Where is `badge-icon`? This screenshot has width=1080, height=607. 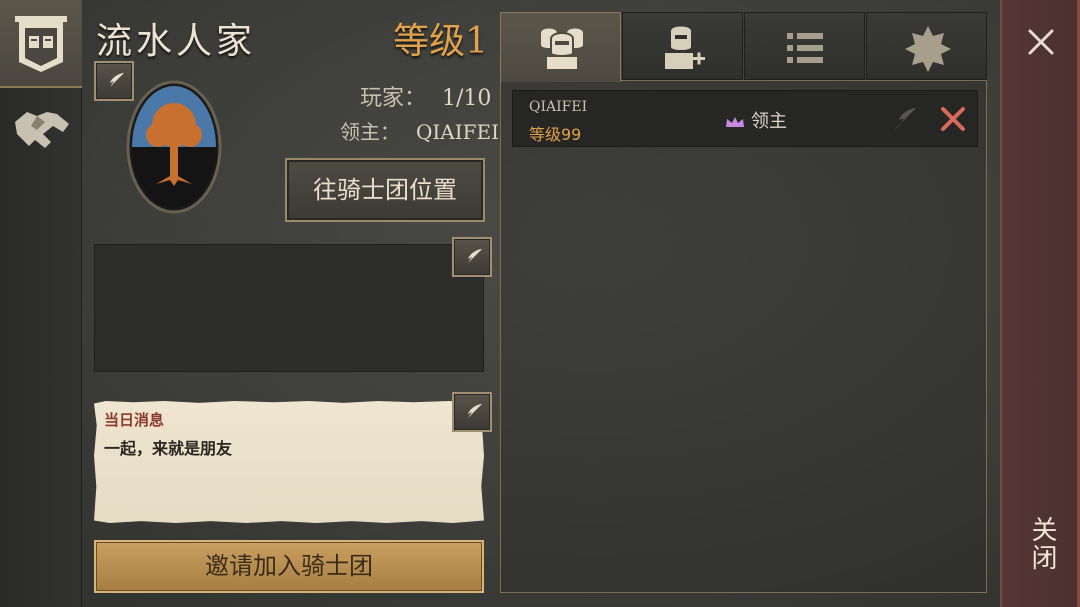 badge-icon is located at coordinates (928, 49).